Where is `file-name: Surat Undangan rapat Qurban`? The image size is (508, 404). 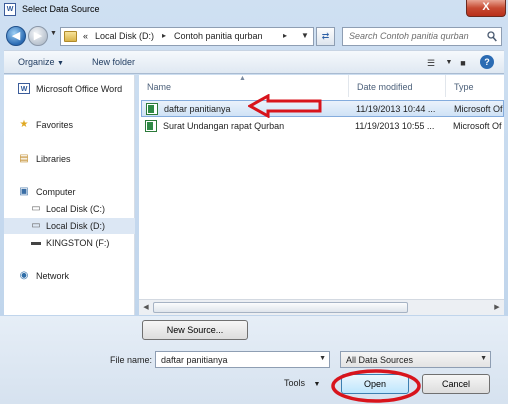 file-name: Surat Undangan rapat Qurban is located at coordinates (224, 126).